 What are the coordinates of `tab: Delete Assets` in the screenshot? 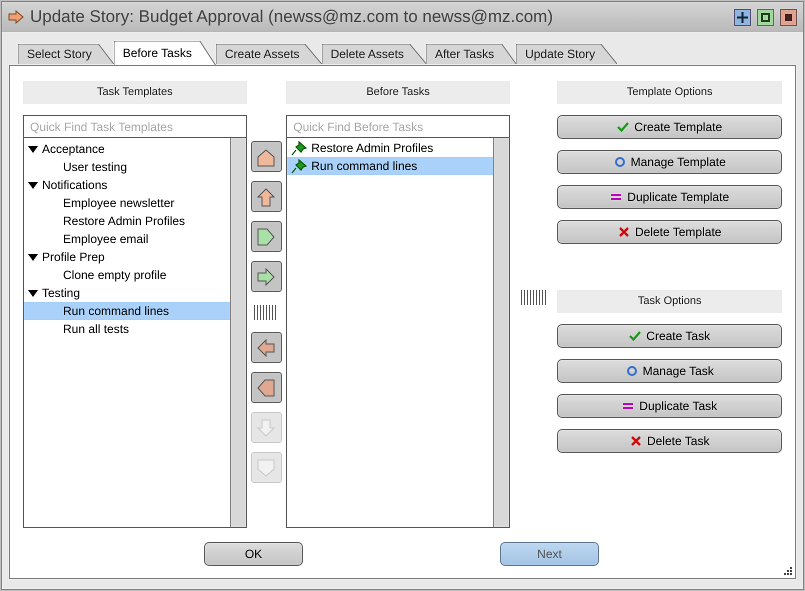 It's located at (374, 54).